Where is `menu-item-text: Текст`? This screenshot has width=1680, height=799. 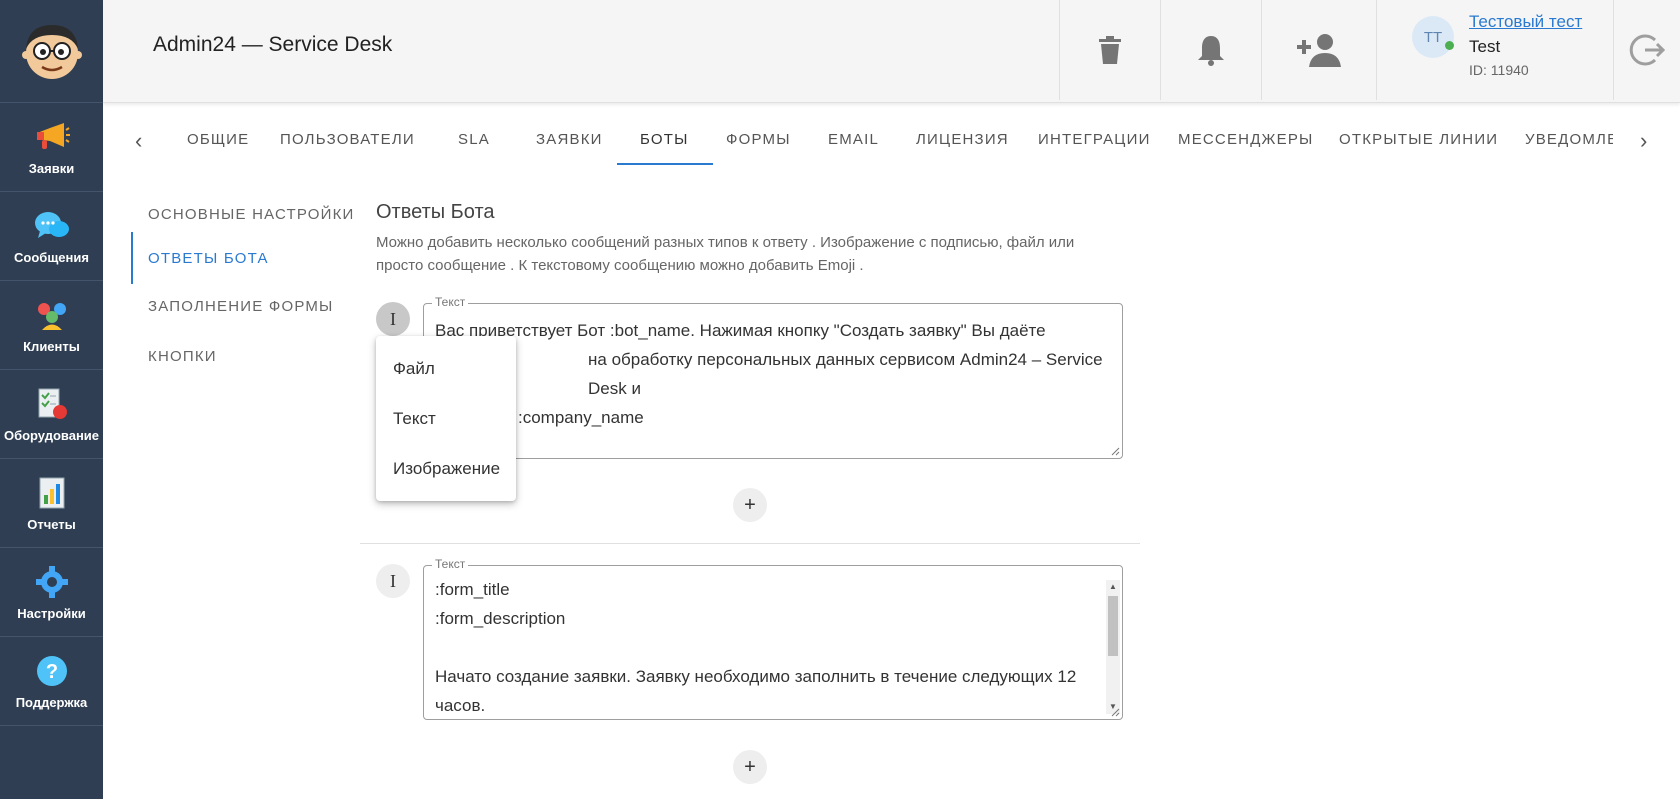
menu-item-text: Текст is located at coordinates (446, 419).